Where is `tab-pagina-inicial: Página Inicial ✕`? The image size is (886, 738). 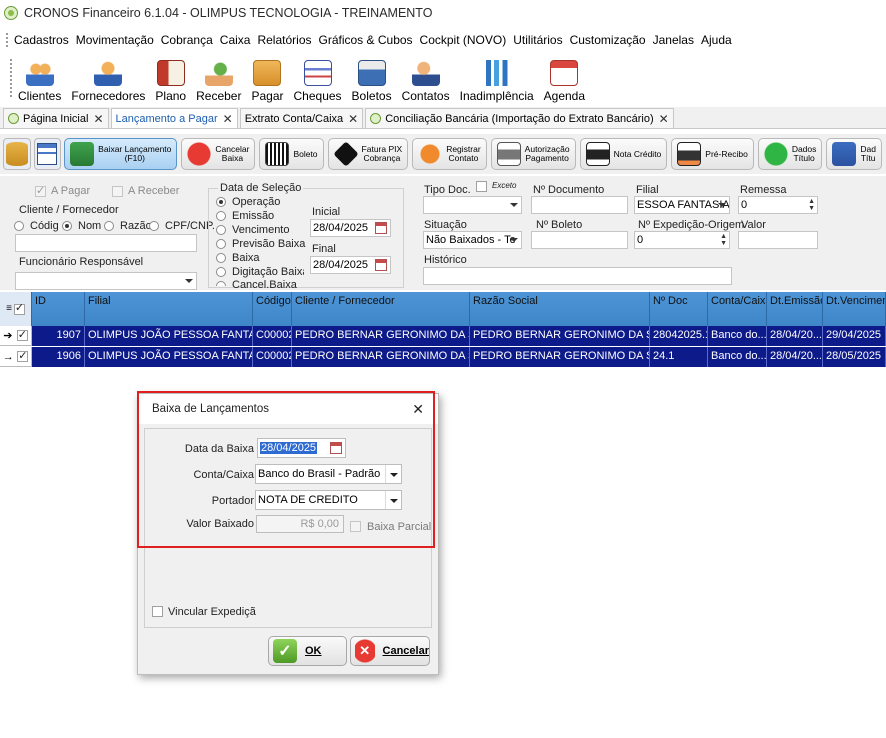
tab-pagina-inicial: Página Inicial ✕ is located at coordinates (56, 118).